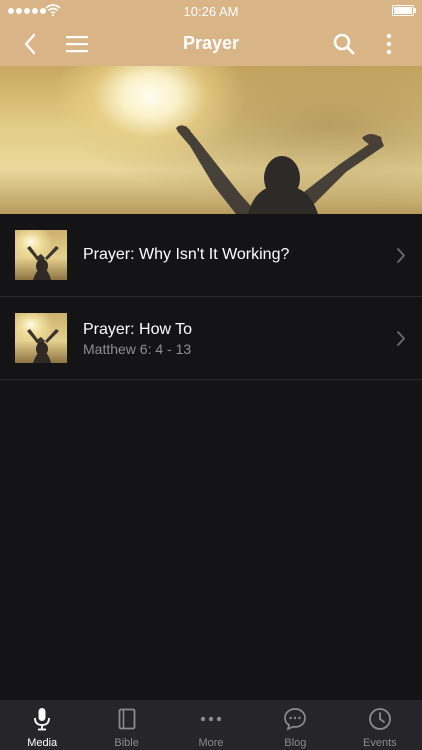 The image size is (422, 750). Describe the element at coordinates (211, 719) in the screenshot. I see `more-dots-icon` at that location.